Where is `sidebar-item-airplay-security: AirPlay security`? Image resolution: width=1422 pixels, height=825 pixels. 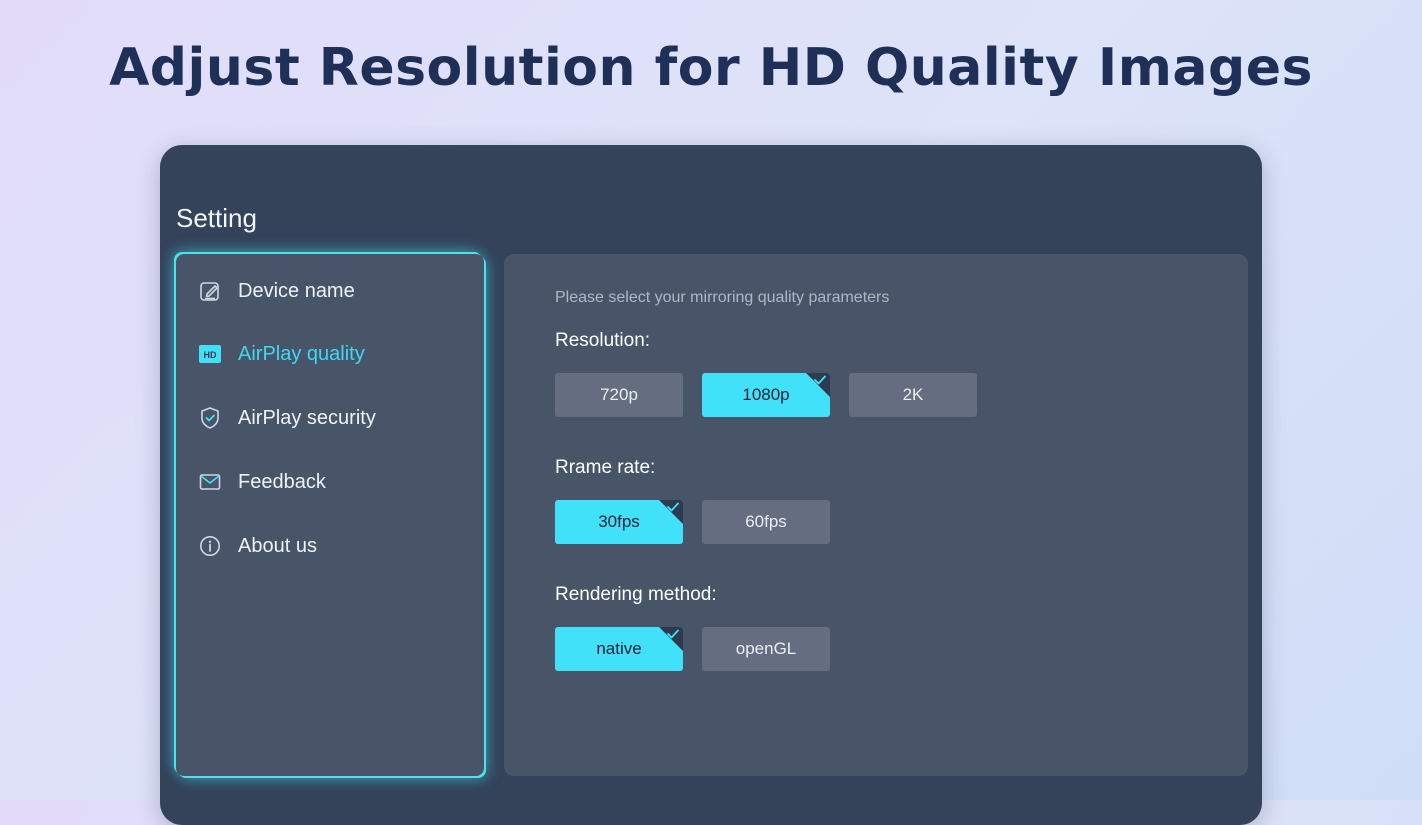 sidebar-item-airplay-security: AirPlay security is located at coordinates (333, 418).